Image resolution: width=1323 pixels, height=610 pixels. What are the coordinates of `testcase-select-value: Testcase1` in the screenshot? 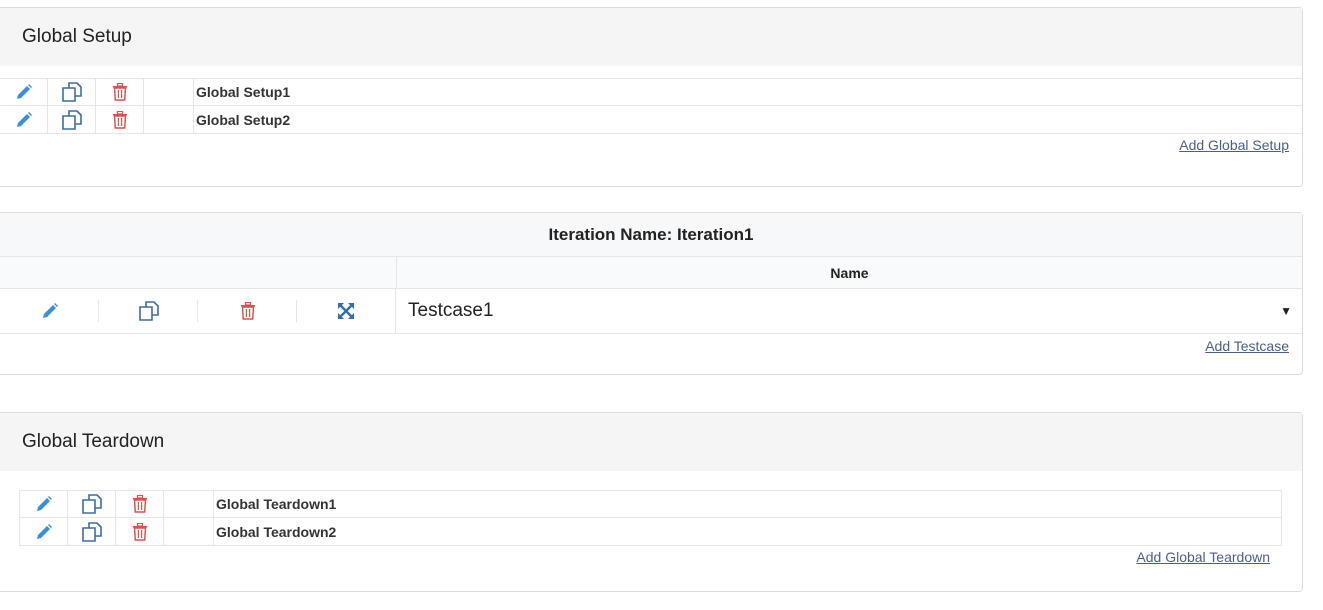 It's located at (451, 310).